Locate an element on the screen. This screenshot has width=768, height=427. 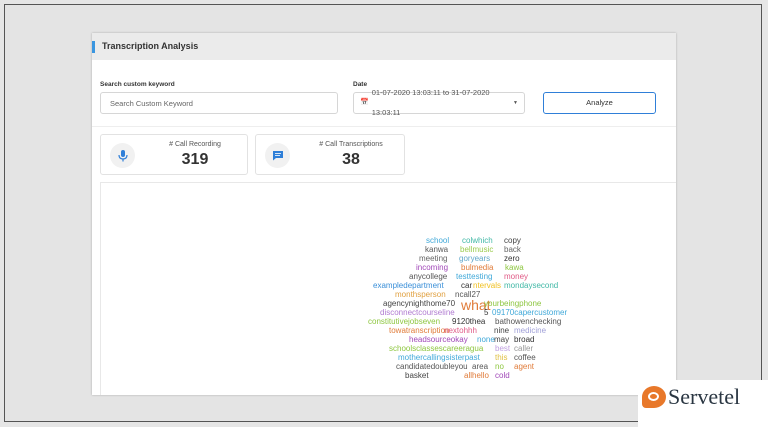
brand-watermark: Servetel is located at coordinates (703, 403).